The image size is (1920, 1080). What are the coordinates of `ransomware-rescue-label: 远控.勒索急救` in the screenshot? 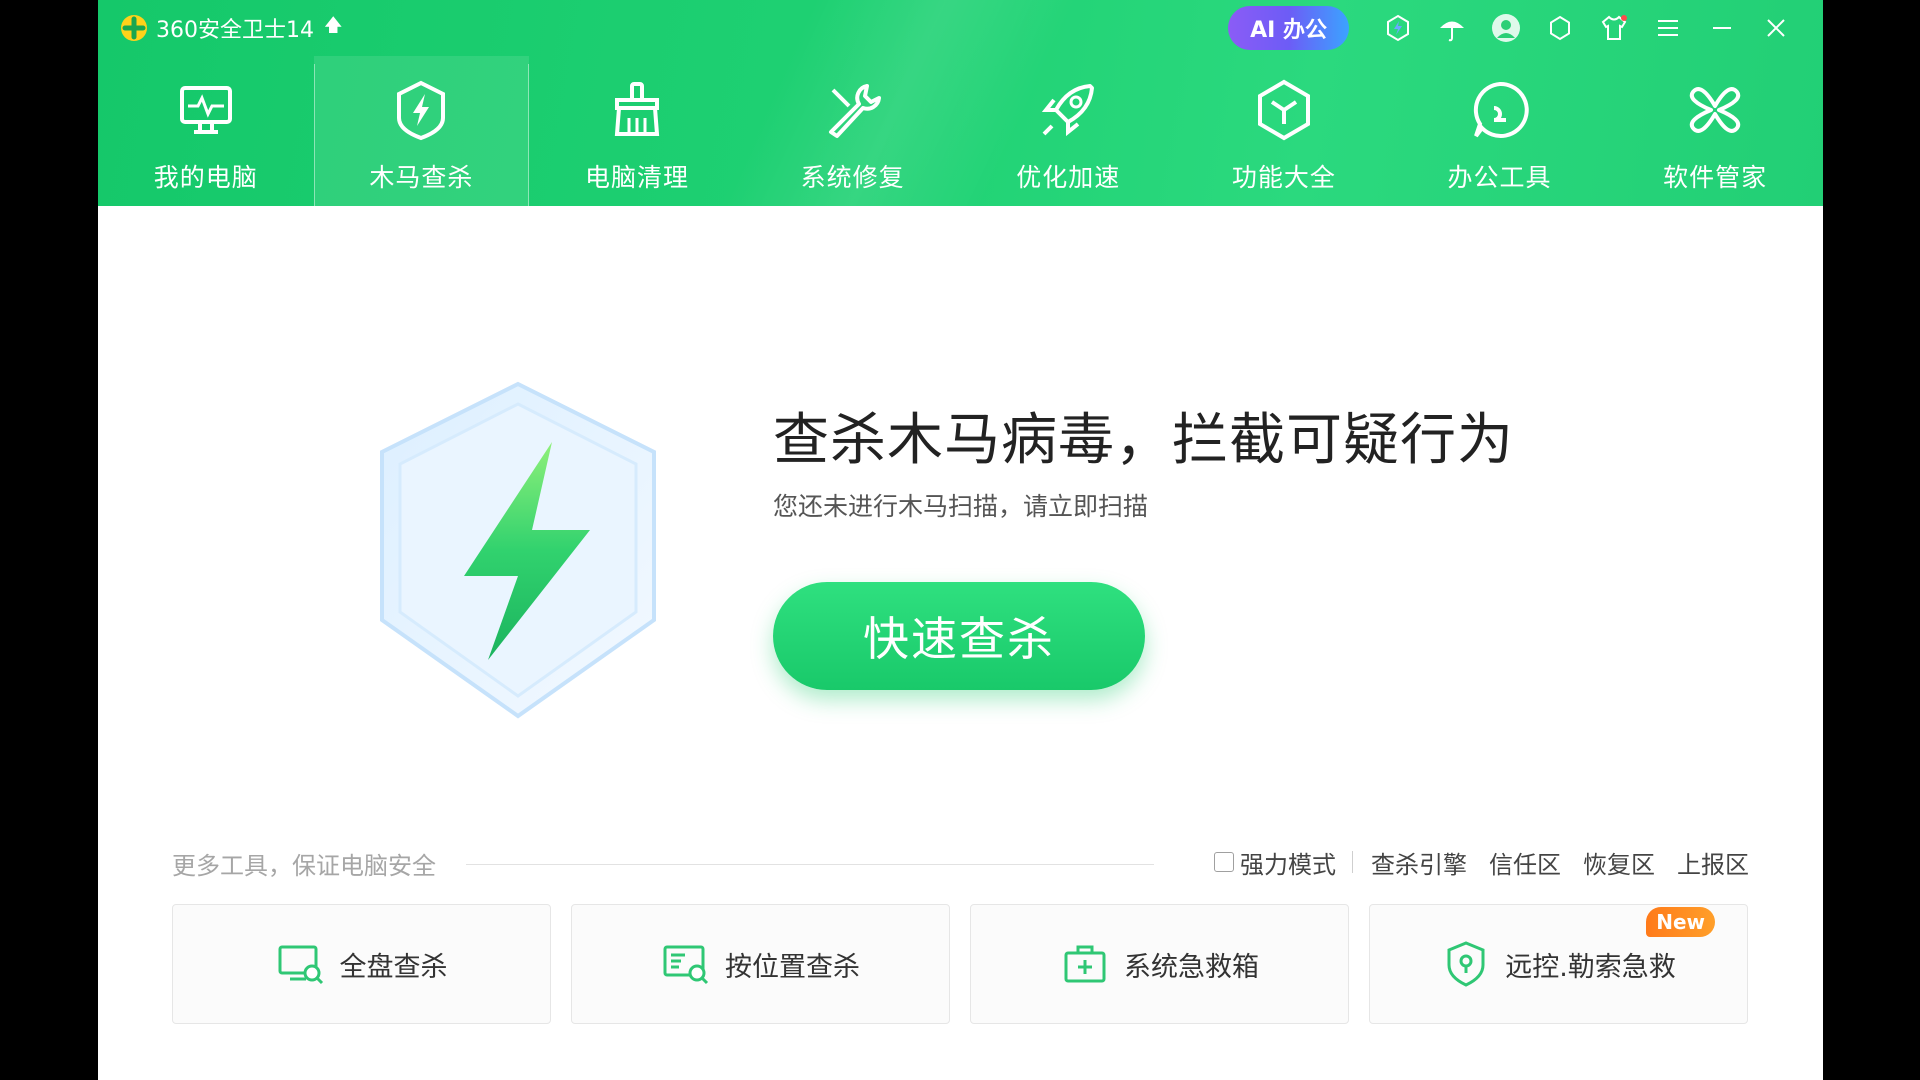 It's located at (1590, 967).